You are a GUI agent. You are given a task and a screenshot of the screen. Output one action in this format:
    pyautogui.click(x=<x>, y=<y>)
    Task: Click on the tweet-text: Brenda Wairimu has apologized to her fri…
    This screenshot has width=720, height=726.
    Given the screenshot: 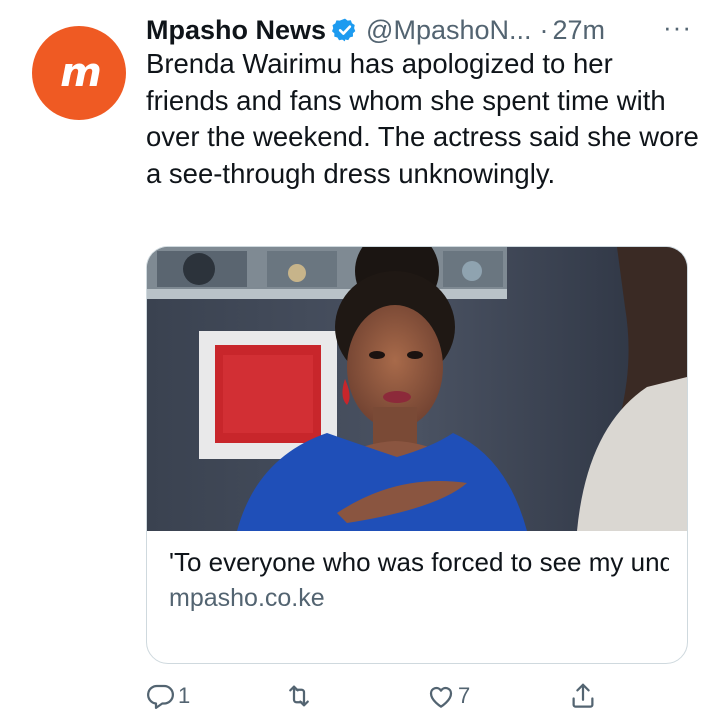 What is the action you would take?
    pyautogui.click(x=422, y=118)
    